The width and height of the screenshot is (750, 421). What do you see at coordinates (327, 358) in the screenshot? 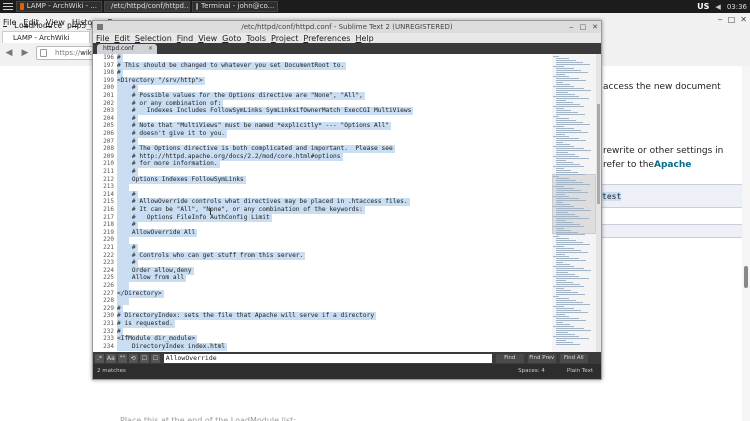
I see `find-input: AllowOverride` at bounding box center [327, 358].